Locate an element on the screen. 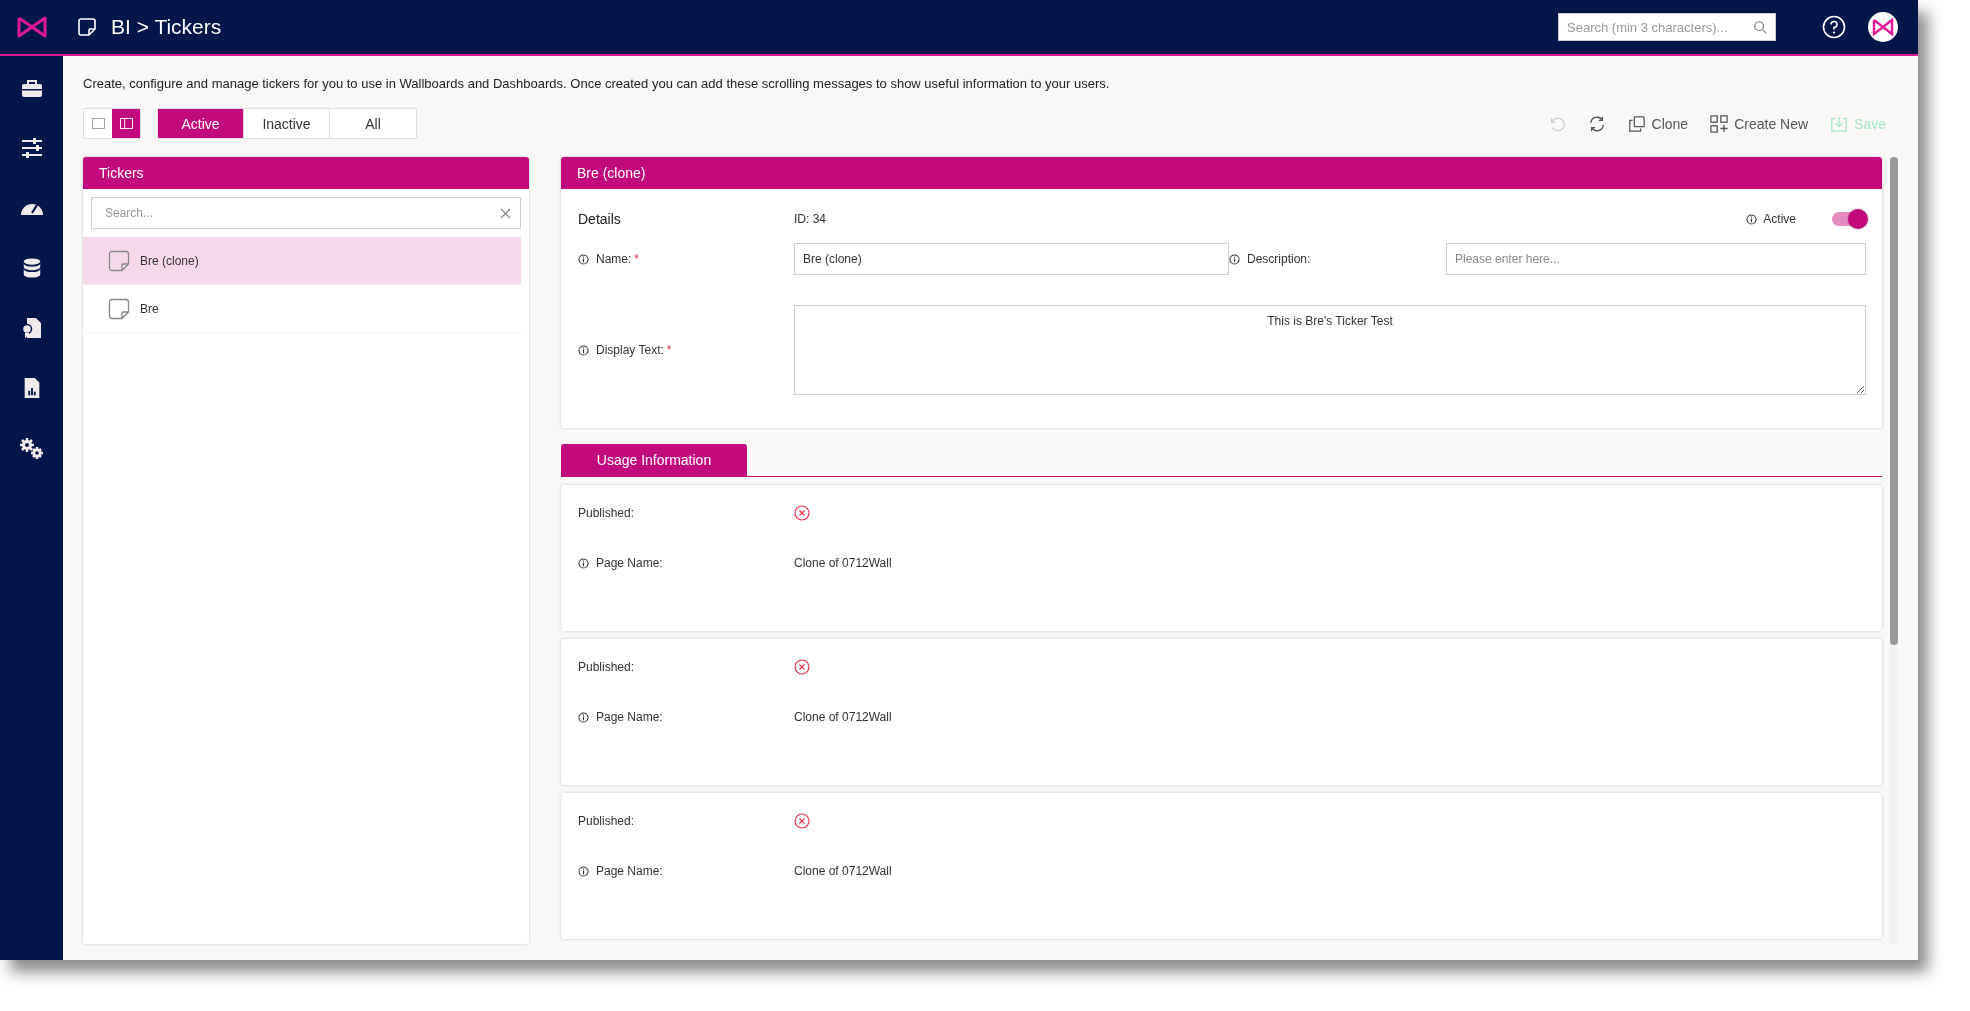 The image size is (1970, 1011). intro-text: Create, configure and manage tickers for you to use in Wallboards and Dashboards. Once created you can add these scrolling messages to show useful information to your users. is located at coordinates (597, 83).